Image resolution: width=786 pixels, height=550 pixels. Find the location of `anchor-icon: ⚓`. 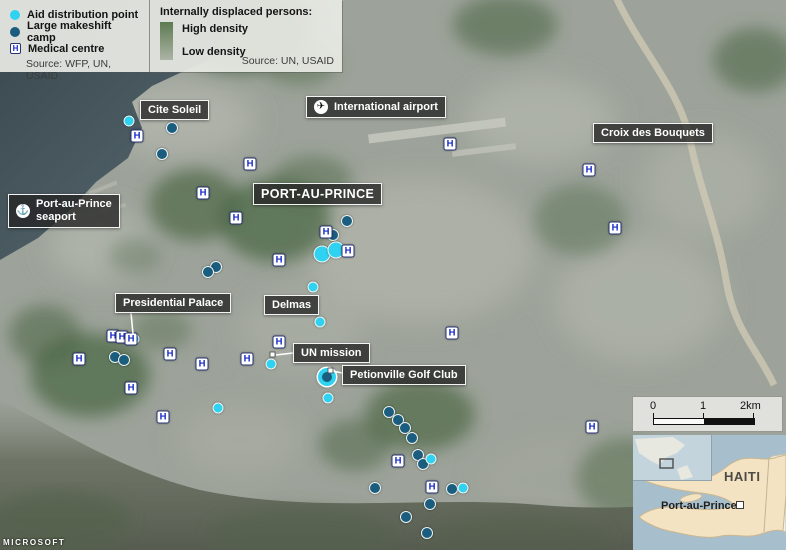

anchor-icon: ⚓ is located at coordinates (23, 211).